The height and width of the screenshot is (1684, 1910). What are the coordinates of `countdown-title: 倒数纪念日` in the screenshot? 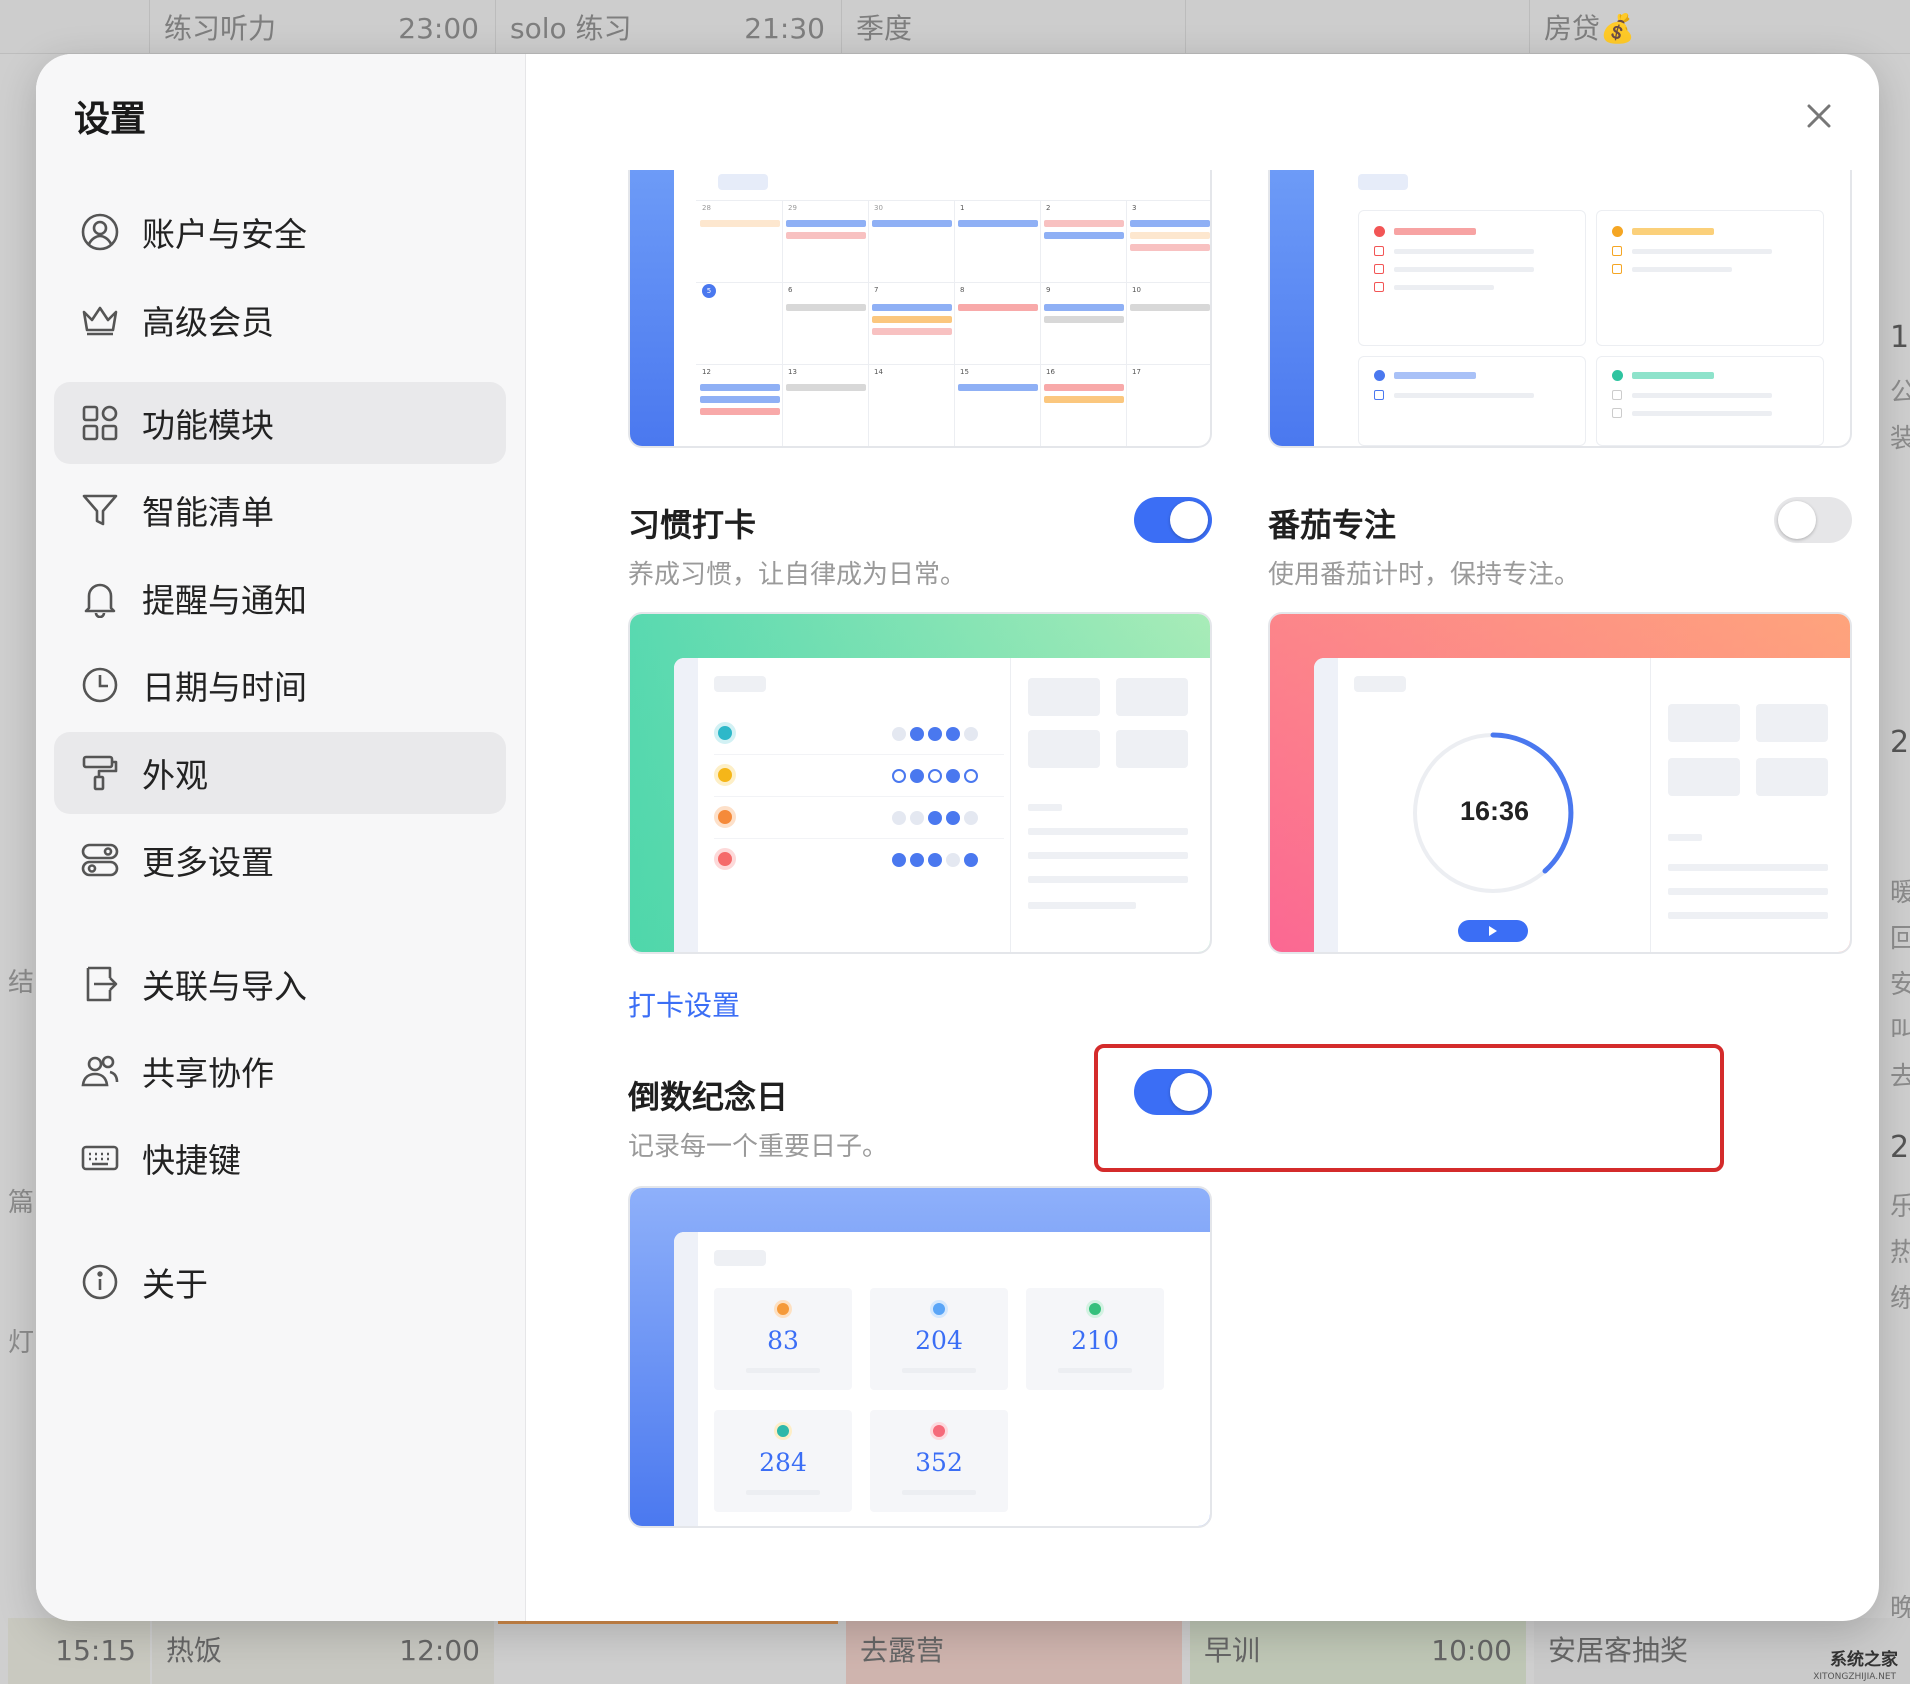 It's located at (708, 1097).